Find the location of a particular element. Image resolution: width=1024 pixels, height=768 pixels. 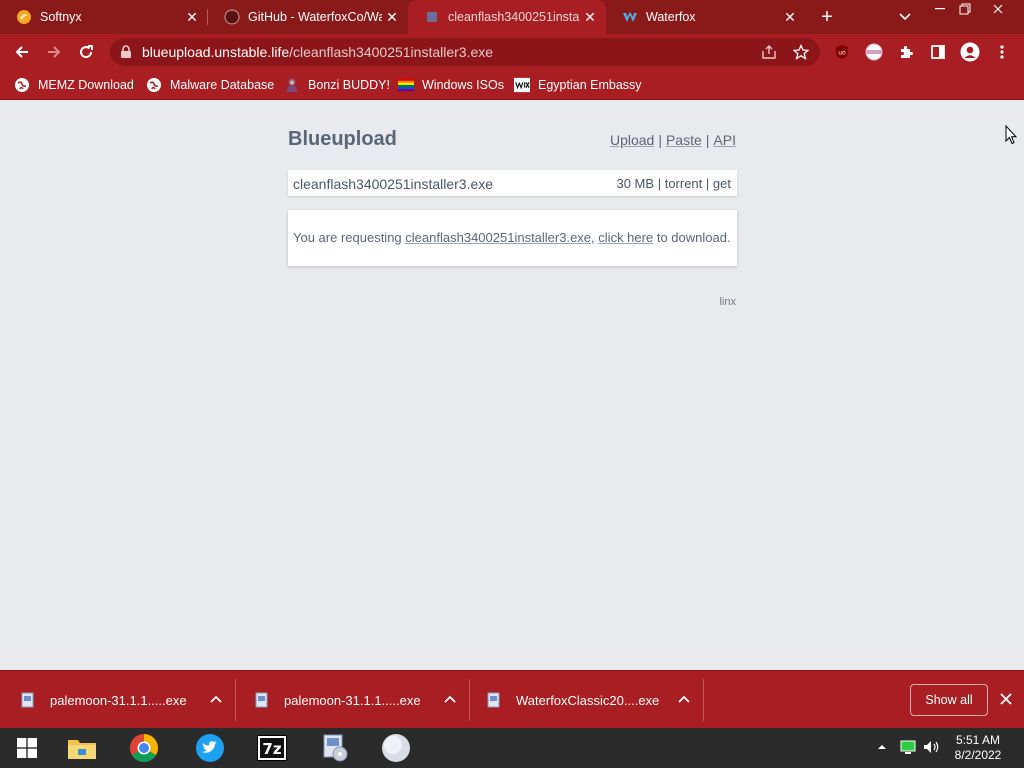

restore-icon is located at coordinates (965, 9).